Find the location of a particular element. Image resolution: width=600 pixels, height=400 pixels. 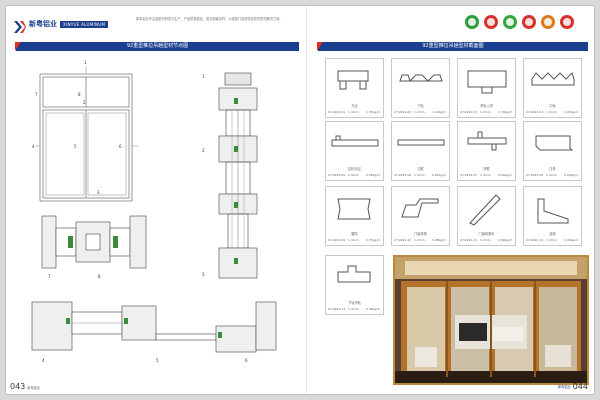

profile-code: XY-9292-04 is located at coordinates (535, 112).